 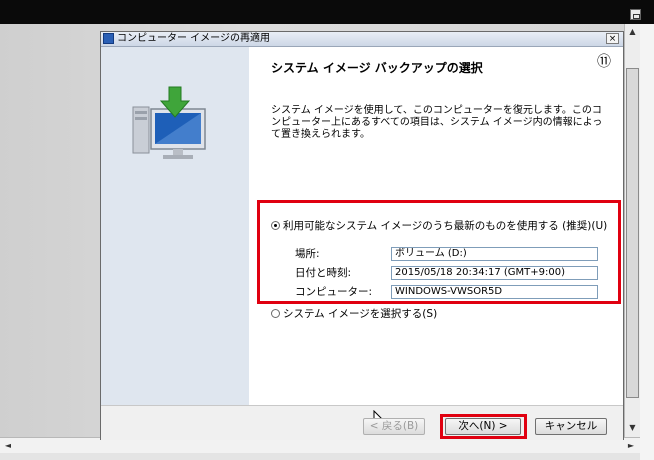 I want to click on computer-label: コンピューター:, so click(x=334, y=292).